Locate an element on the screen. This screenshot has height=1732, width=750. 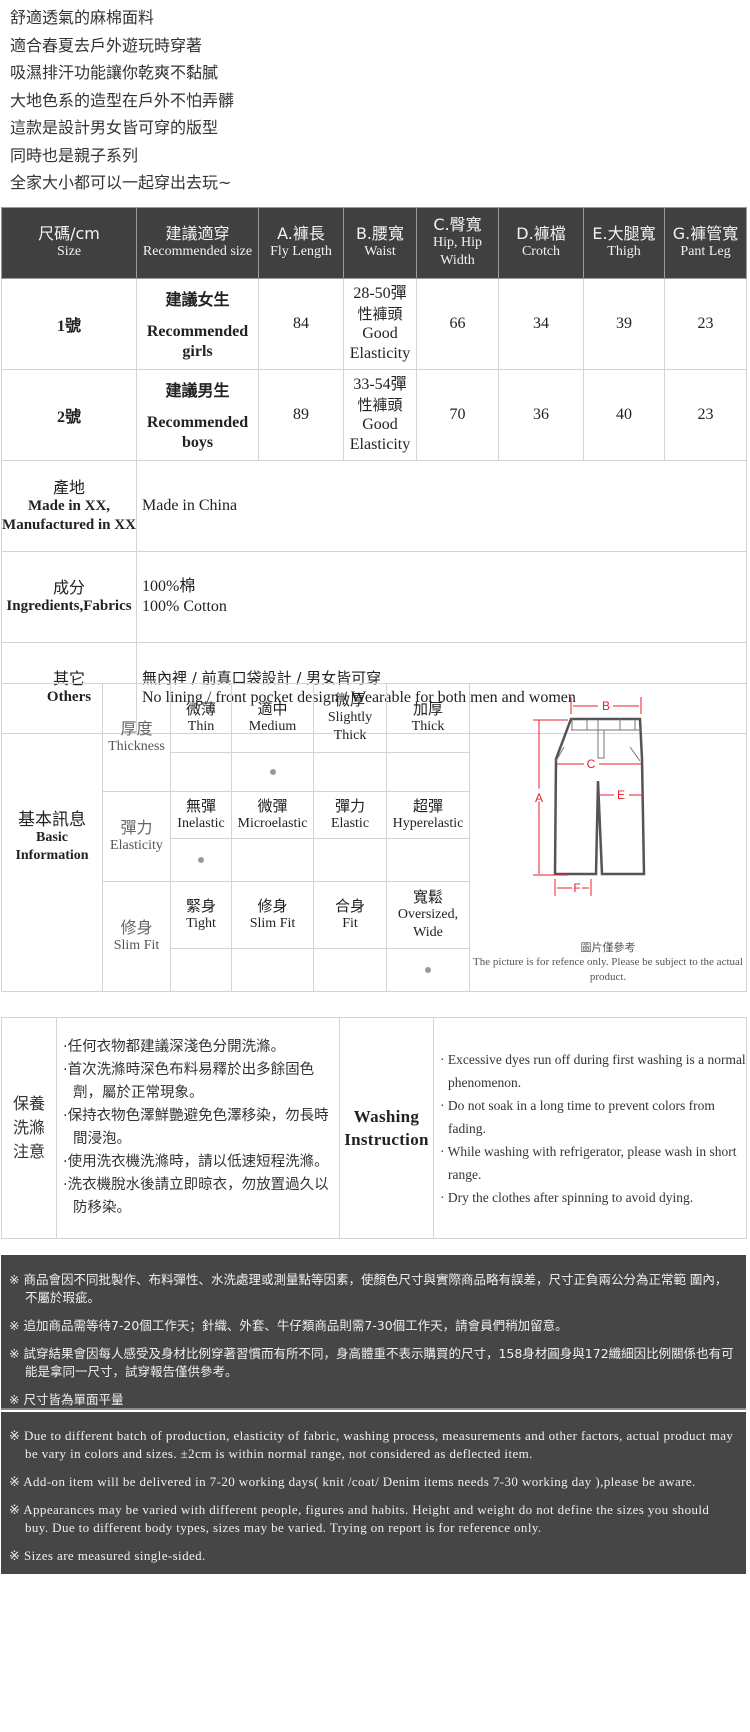
fit-option: 緊身 Tight is located at coordinates (201, 915).